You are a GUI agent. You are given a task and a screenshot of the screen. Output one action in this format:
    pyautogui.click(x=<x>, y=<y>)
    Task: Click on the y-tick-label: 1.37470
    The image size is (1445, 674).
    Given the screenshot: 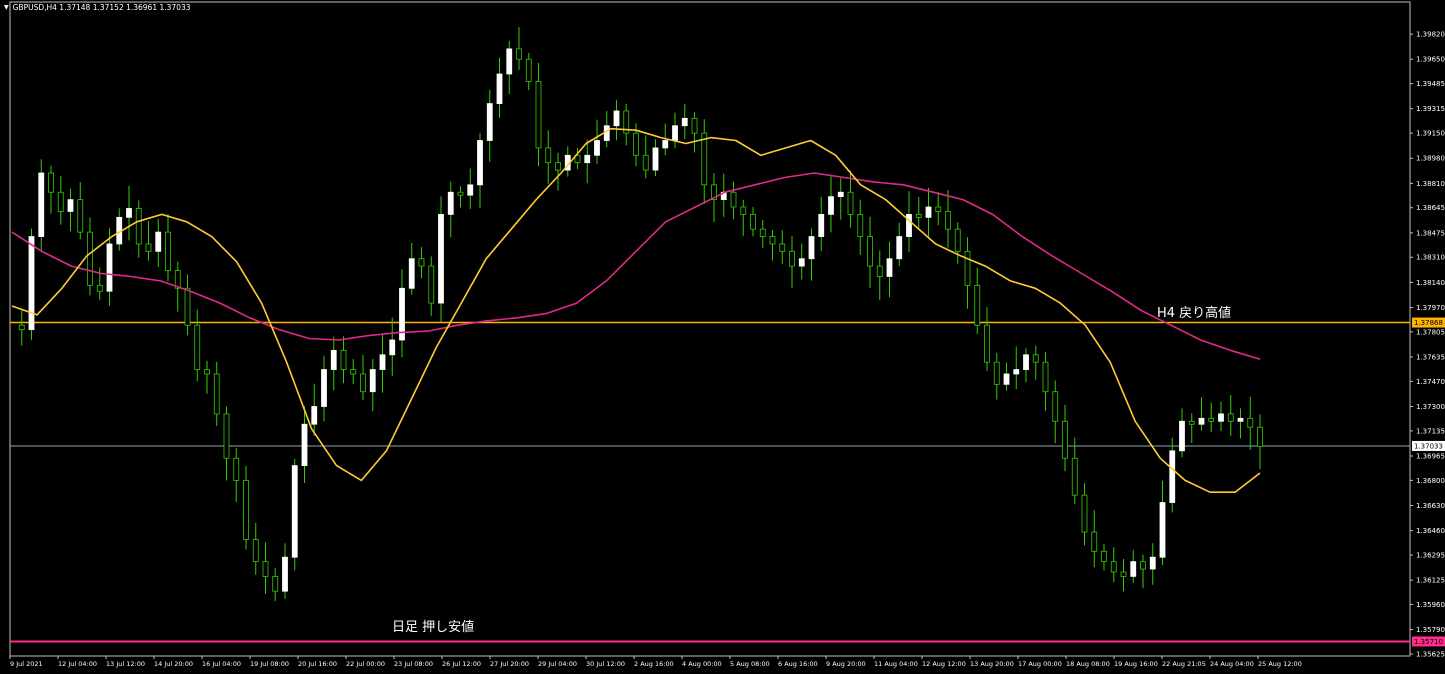 What is the action you would take?
    pyautogui.click(x=1430, y=382)
    